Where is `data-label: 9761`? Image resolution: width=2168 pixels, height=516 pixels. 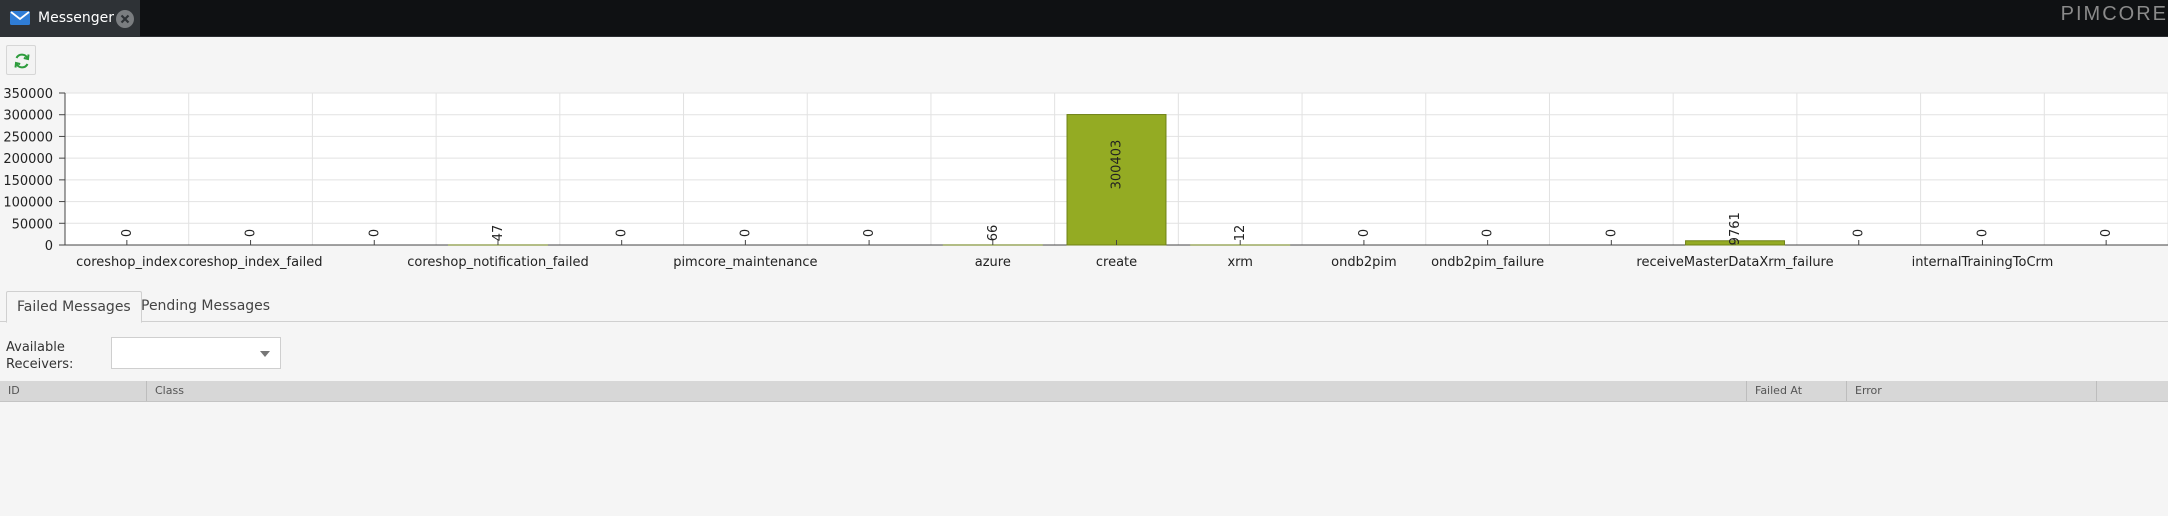
data-label: 9761 is located at coordinates (1735, 228).